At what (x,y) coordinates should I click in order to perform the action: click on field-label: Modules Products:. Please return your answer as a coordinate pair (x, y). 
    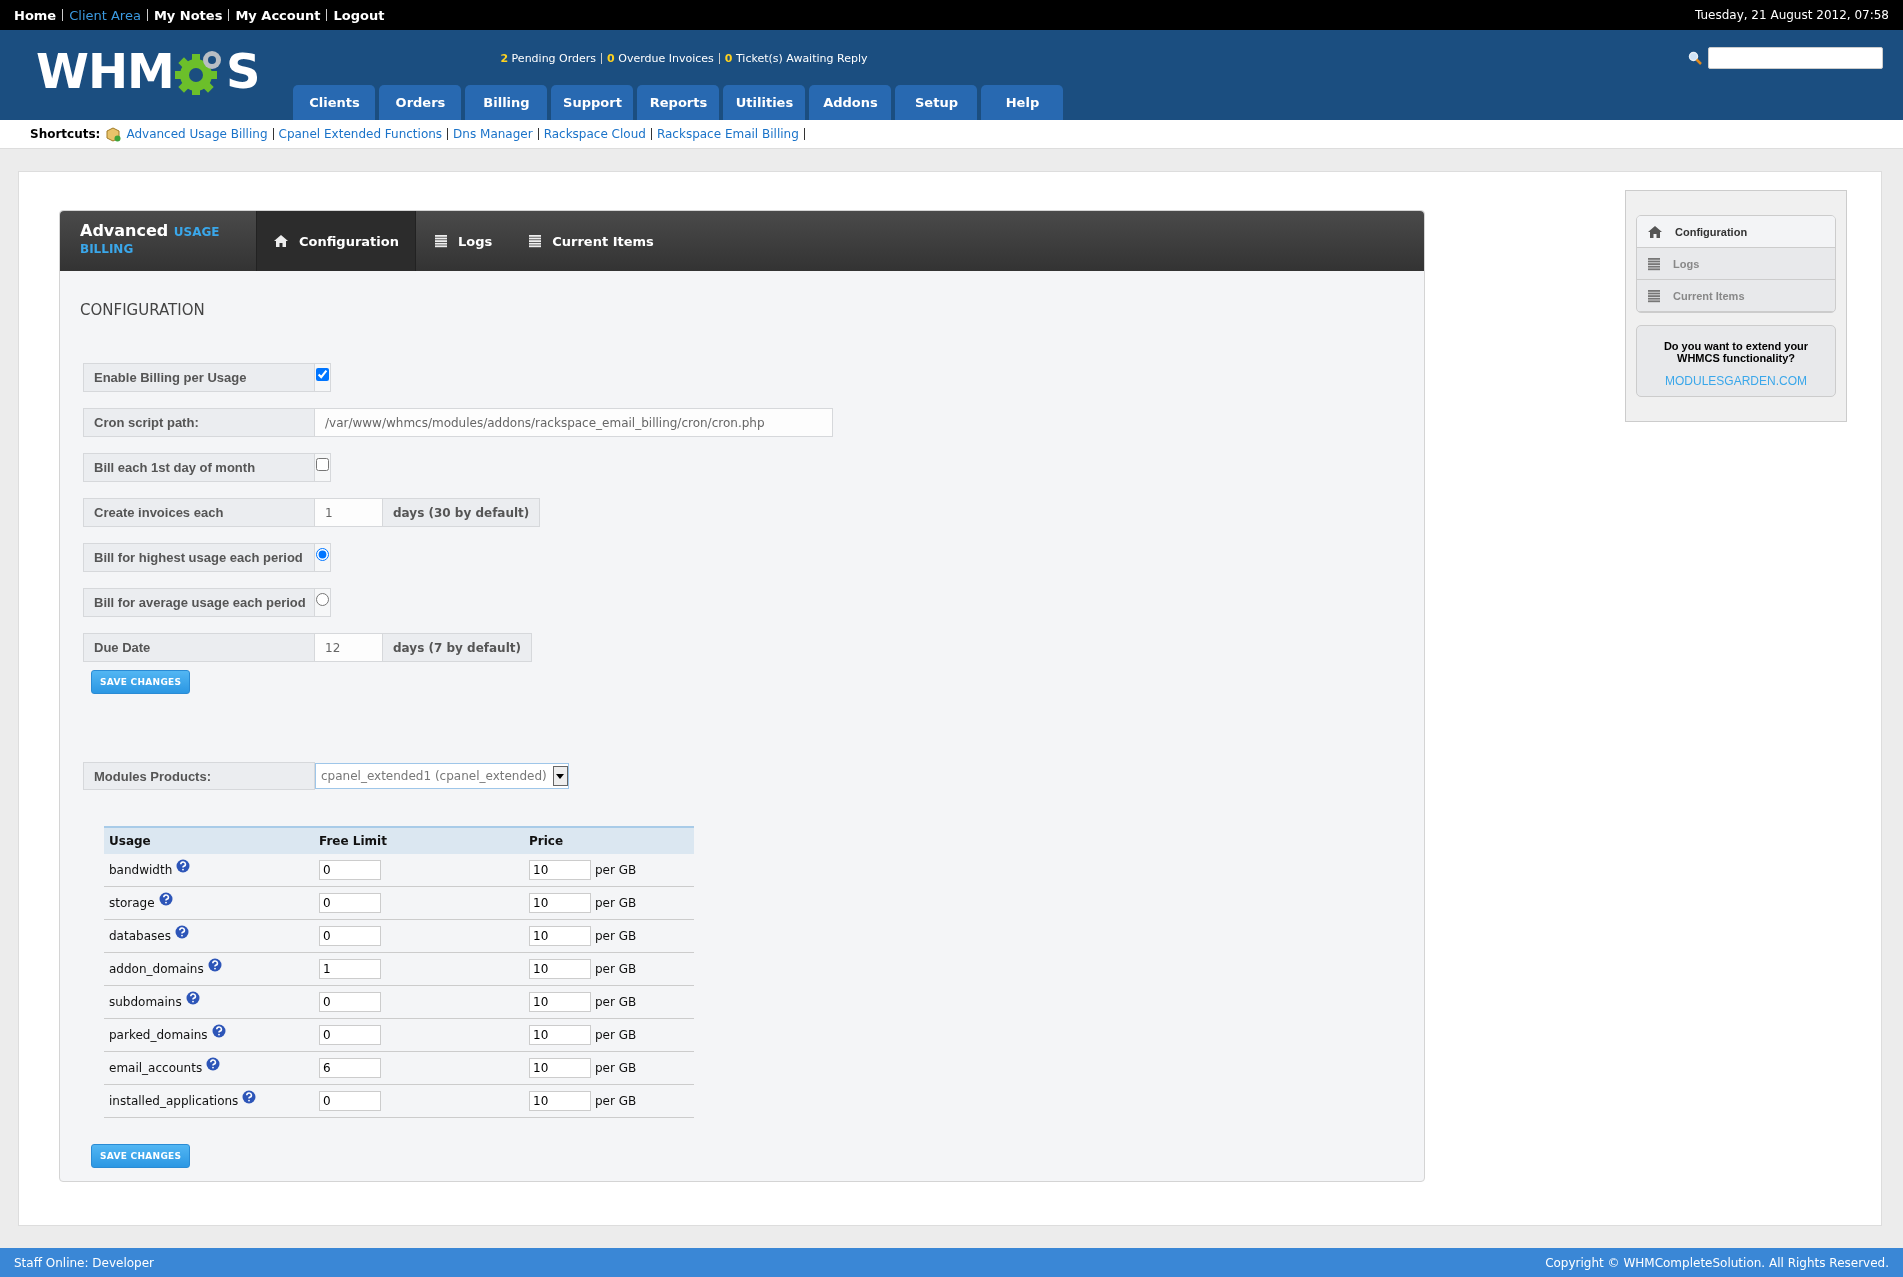
    Looking at the image, I should click on (199, 776).